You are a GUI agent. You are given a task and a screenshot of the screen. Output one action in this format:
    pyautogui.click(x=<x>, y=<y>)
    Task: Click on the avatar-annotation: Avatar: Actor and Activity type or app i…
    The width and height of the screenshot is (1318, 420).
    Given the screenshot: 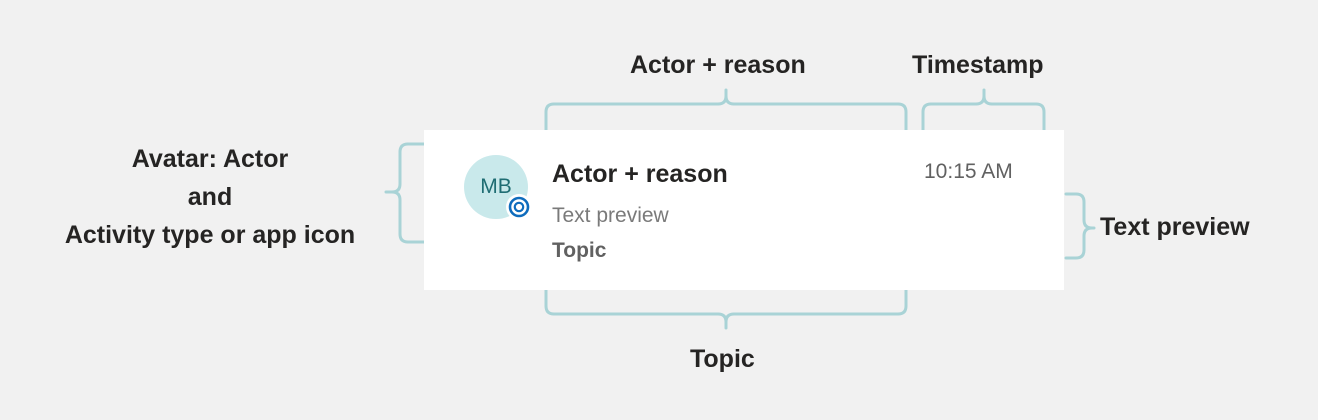 What is the action you would take?
    pyautogui.click(x=210, y=197)
    